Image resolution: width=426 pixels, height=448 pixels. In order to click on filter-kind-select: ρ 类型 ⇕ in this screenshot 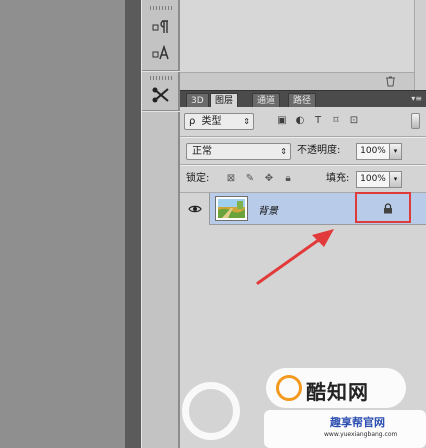, I will do `click(219, 121)`.